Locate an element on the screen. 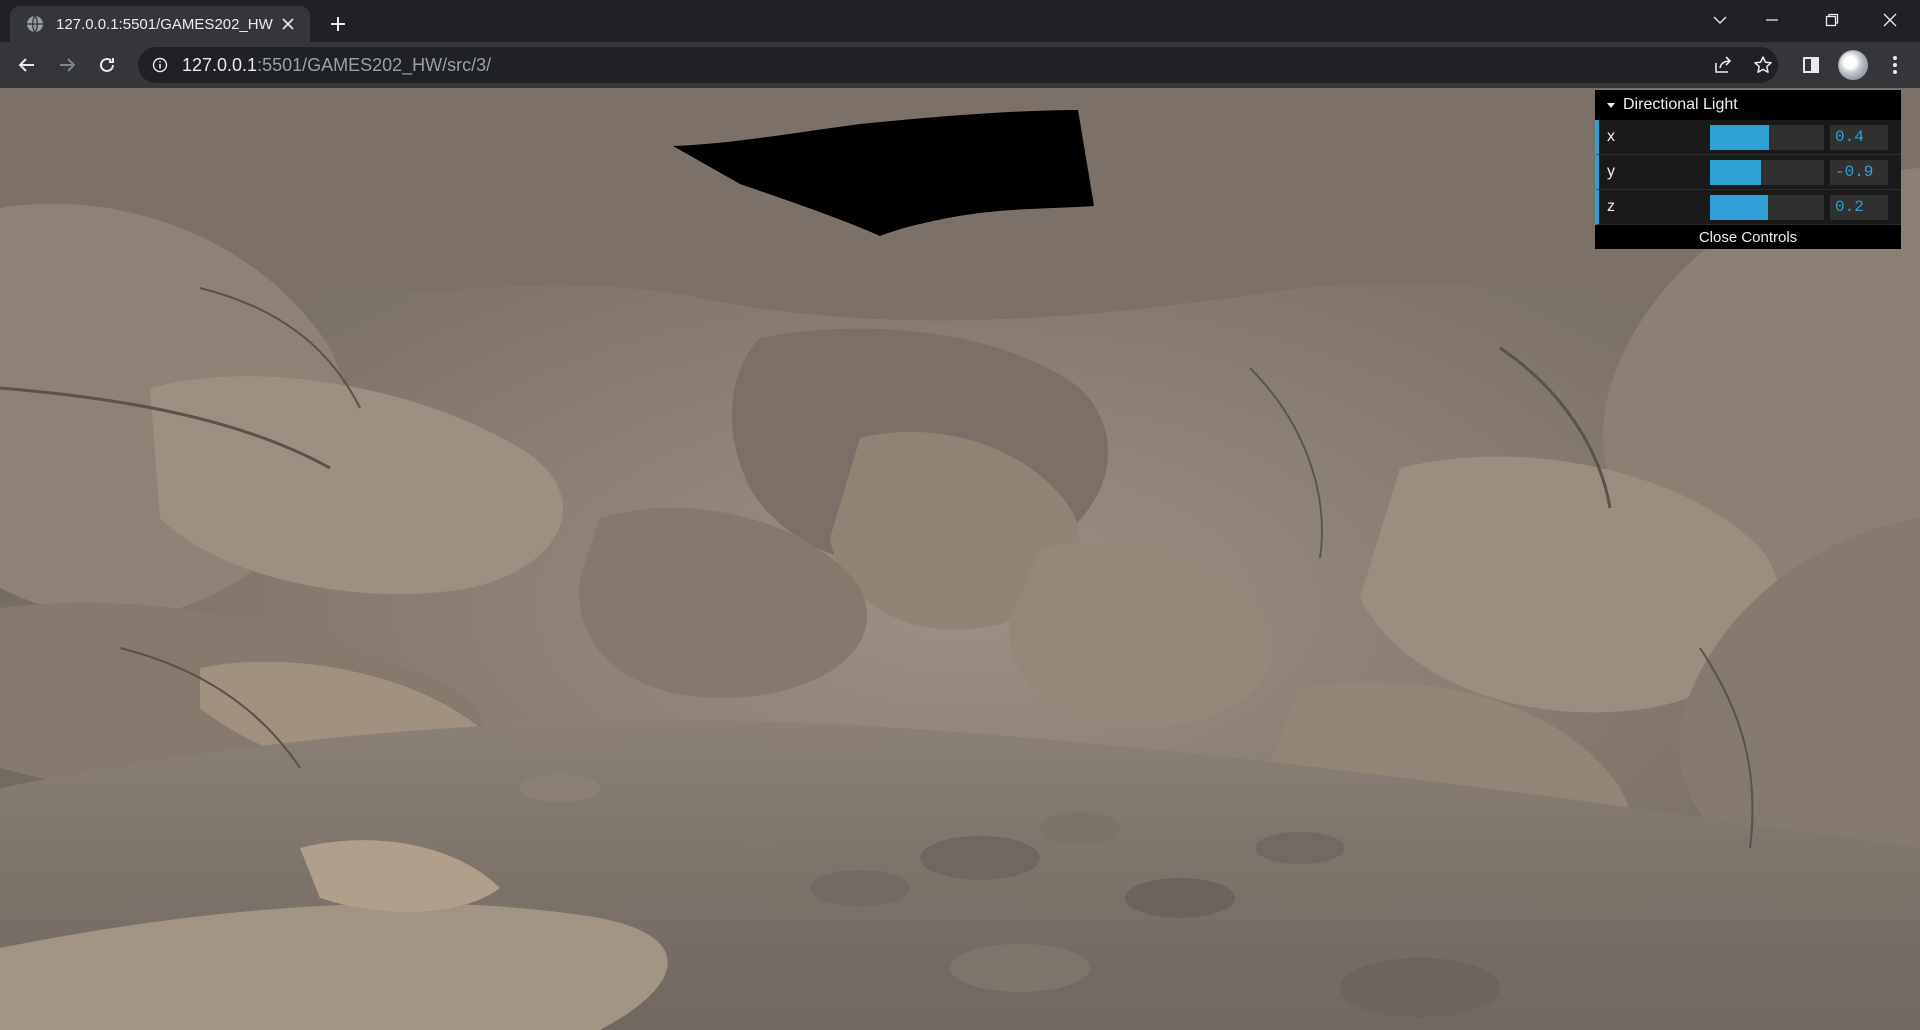 The image size is (1920, 1030). chevron-down-icon is located at coordinates (1720, 20).